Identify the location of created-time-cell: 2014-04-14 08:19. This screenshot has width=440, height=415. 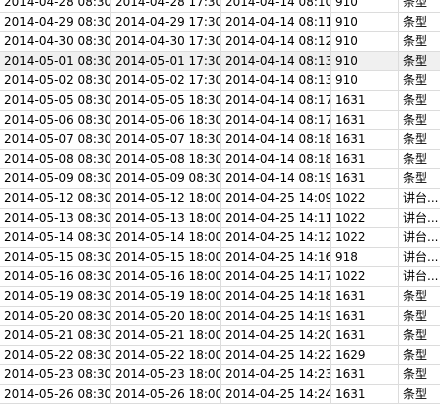
(276, 178).